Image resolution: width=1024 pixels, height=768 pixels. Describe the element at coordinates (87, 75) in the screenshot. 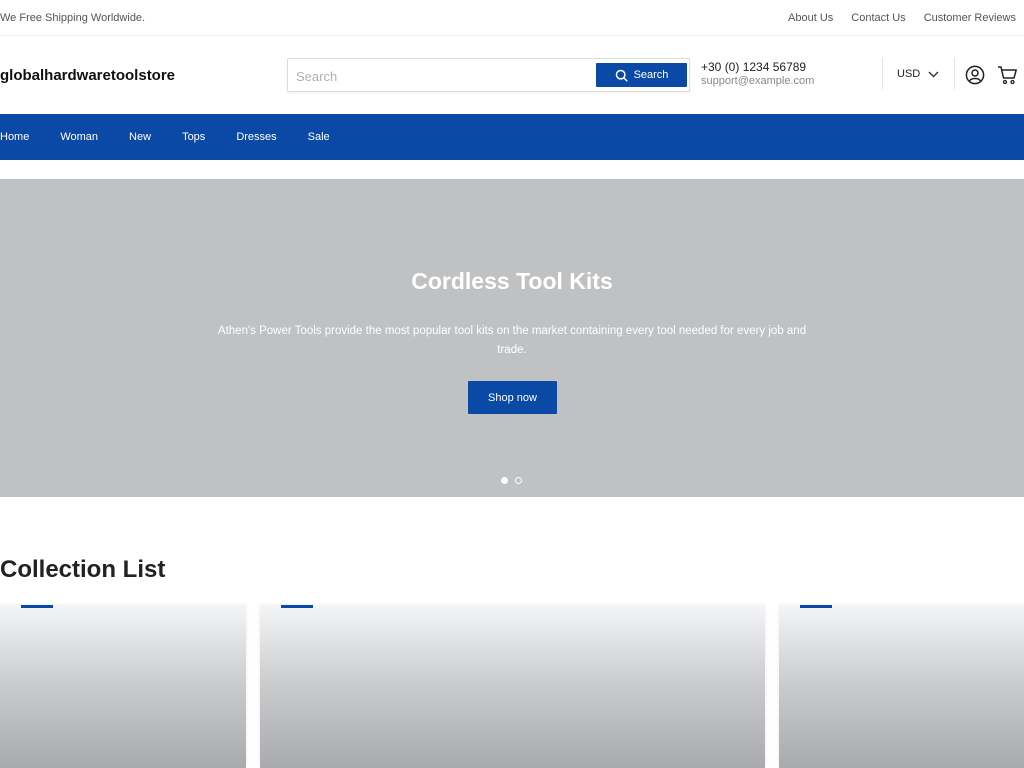

I see `store-logo: globalhardwaretoolstore` at that location.